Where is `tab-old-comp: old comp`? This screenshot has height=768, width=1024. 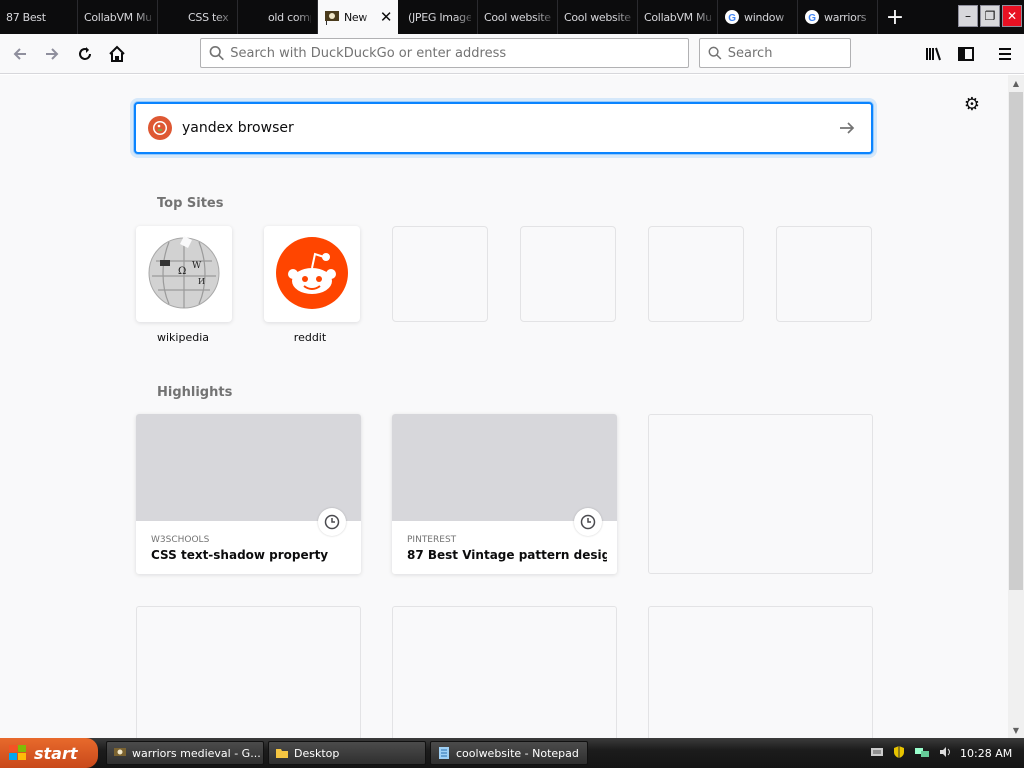
tab-old-comp: old comp is located at coordinates (278, 17).